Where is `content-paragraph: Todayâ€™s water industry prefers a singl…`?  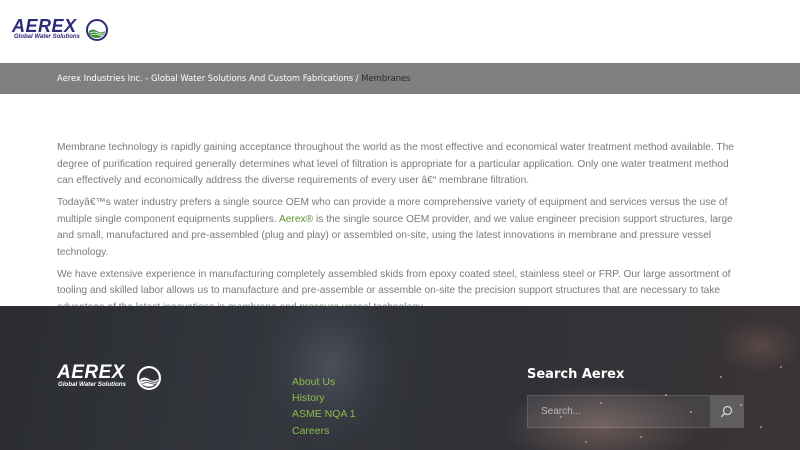
content-paragraph: Todayâ€™s water industry prefers a singl… is located at coordinates (395, 227).